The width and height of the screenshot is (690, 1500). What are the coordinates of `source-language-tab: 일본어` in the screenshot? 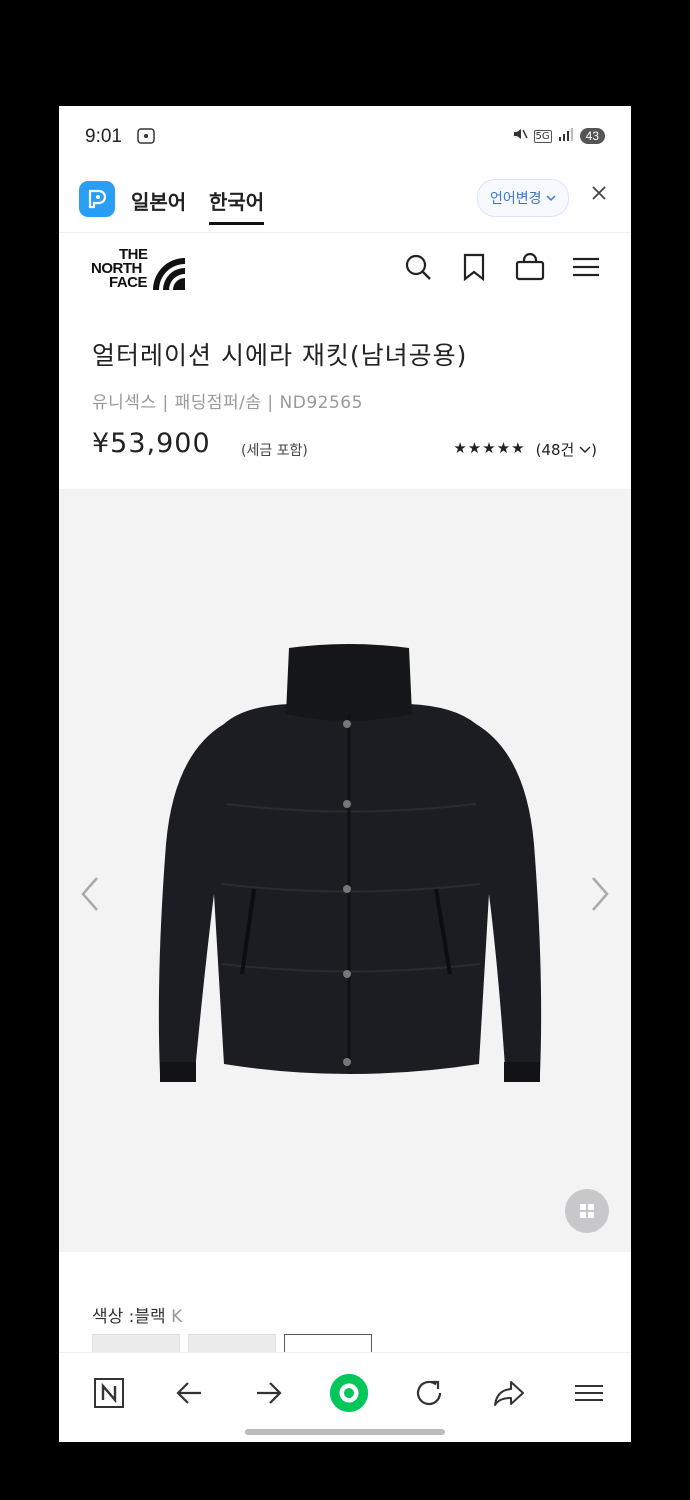 It's located at (158, 200).